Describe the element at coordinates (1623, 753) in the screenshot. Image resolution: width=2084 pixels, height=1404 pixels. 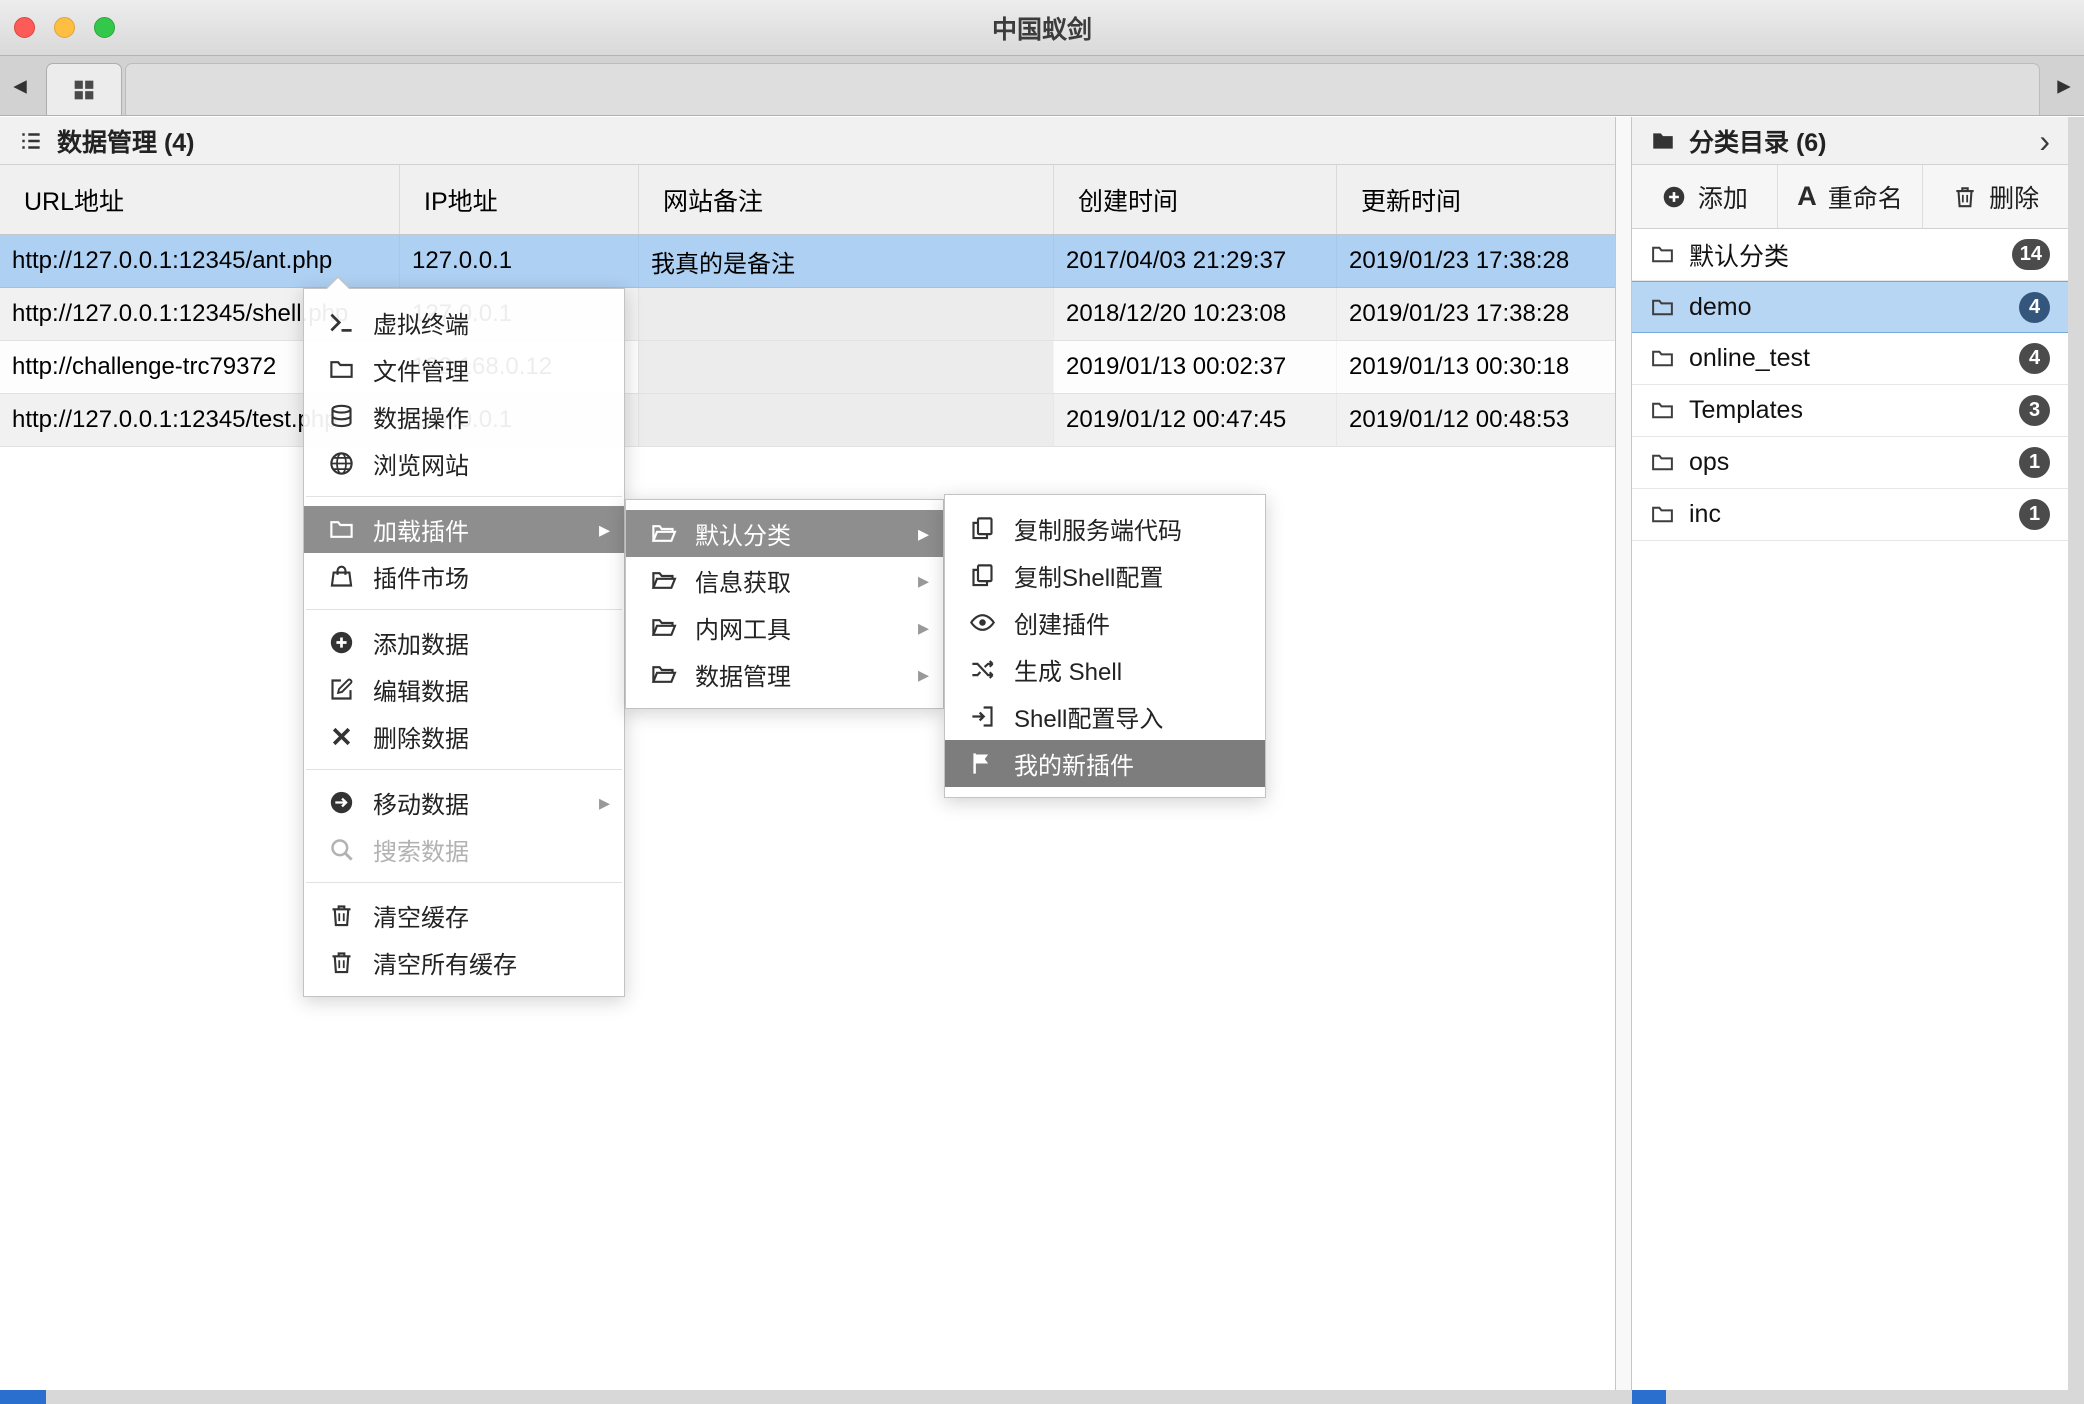
I see `panel-divider` at that location.